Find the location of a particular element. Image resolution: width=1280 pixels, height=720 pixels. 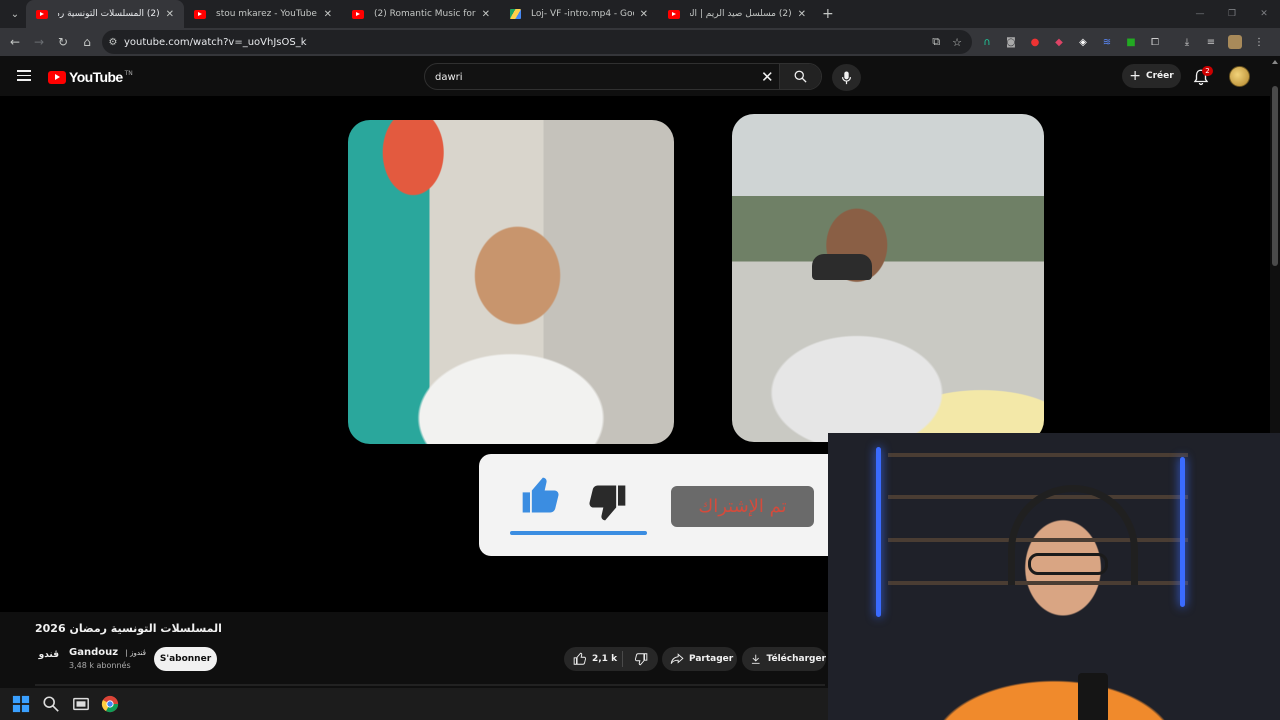

tab-title: Loj- VF -intro.mp4 - Google Dr is located at coordinates (582, 14).